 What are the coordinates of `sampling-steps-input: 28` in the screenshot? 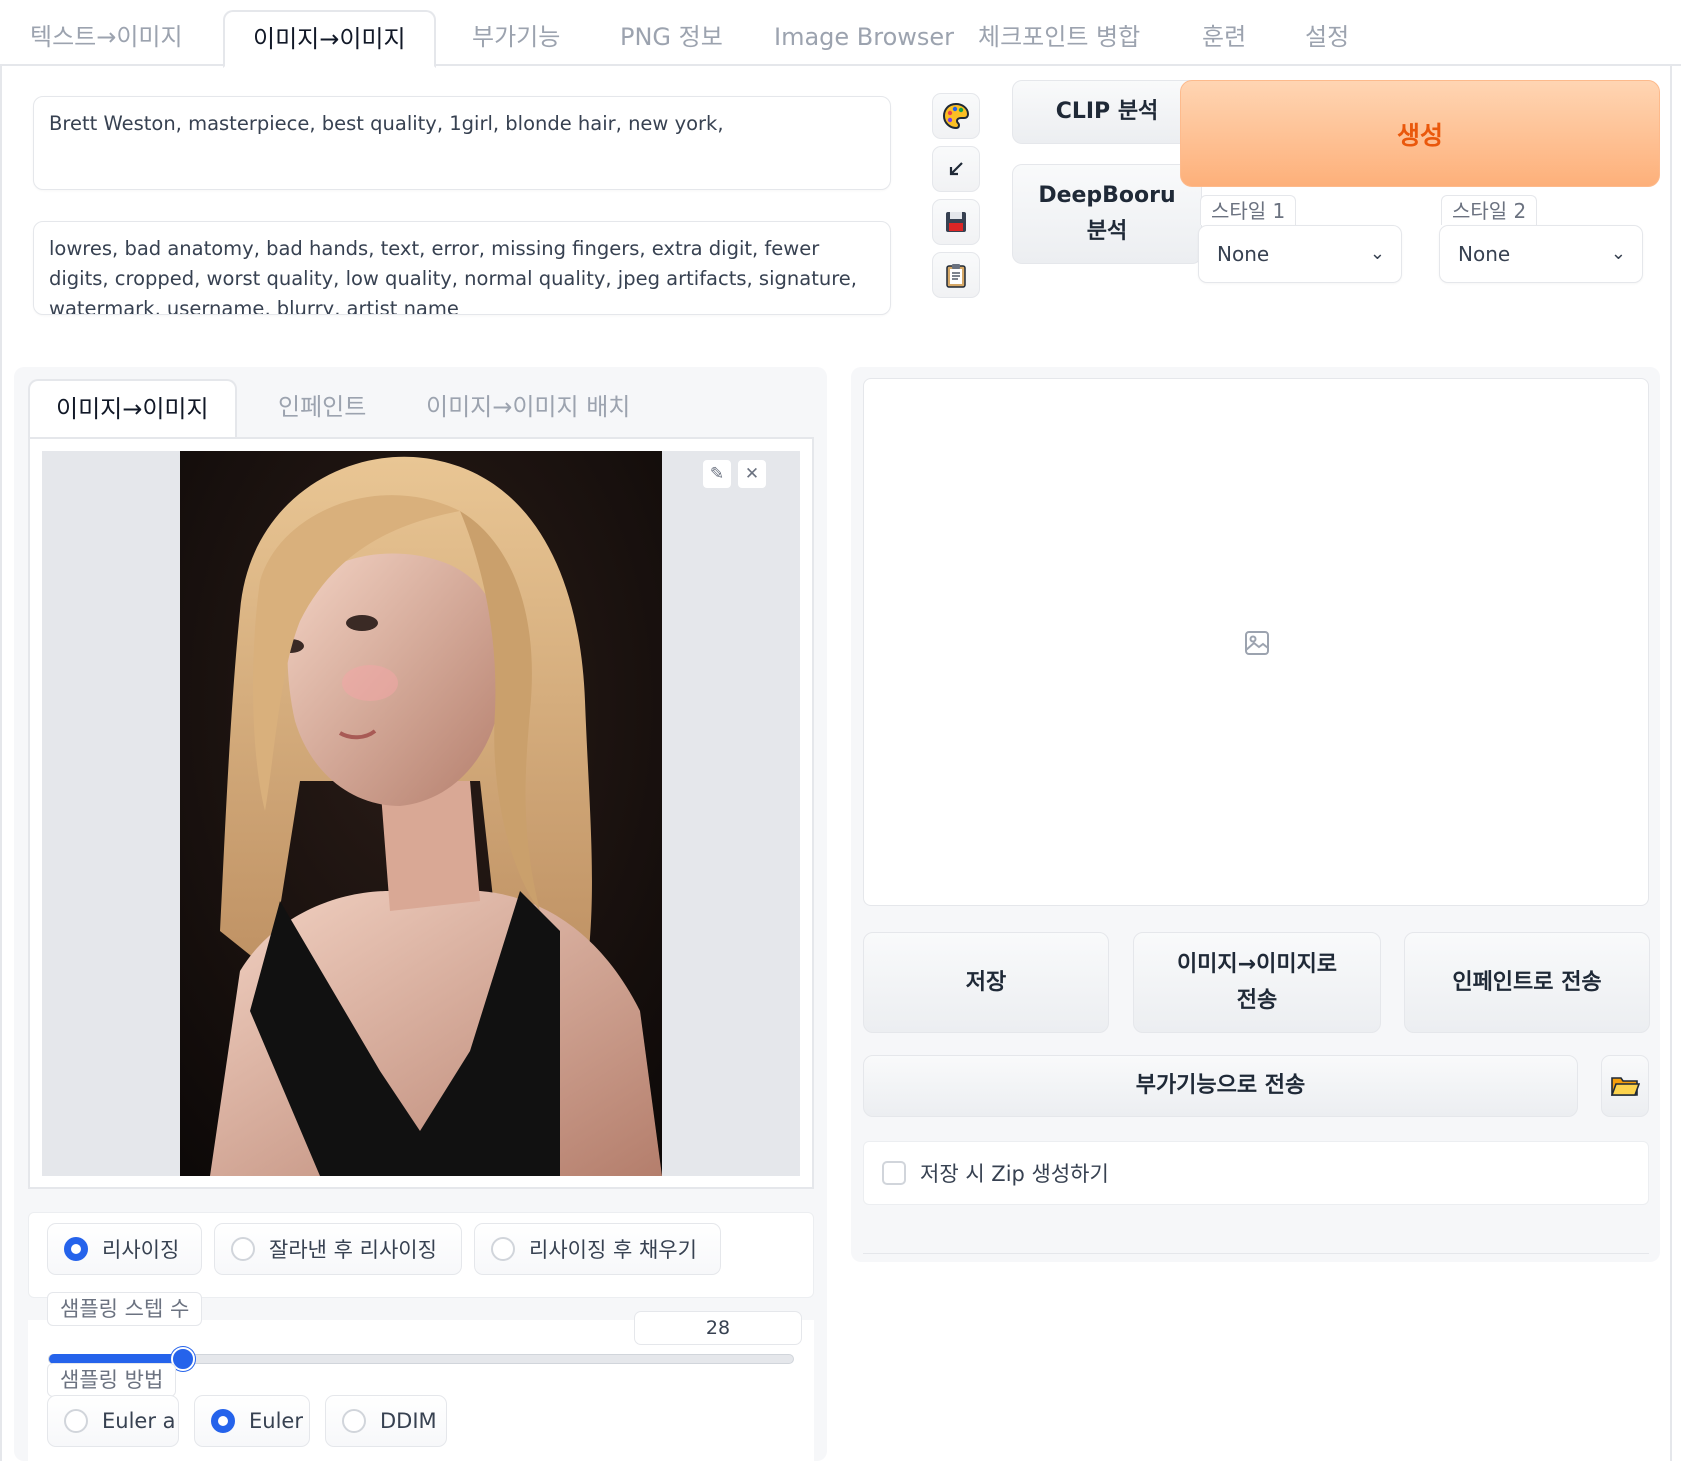 It's located at (718, 1328).